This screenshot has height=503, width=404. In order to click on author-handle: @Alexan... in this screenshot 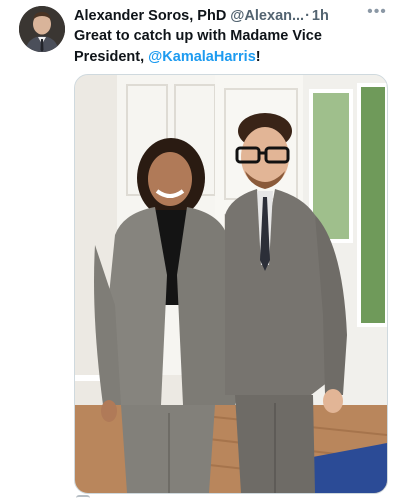, I will do `click(267, 16)`.